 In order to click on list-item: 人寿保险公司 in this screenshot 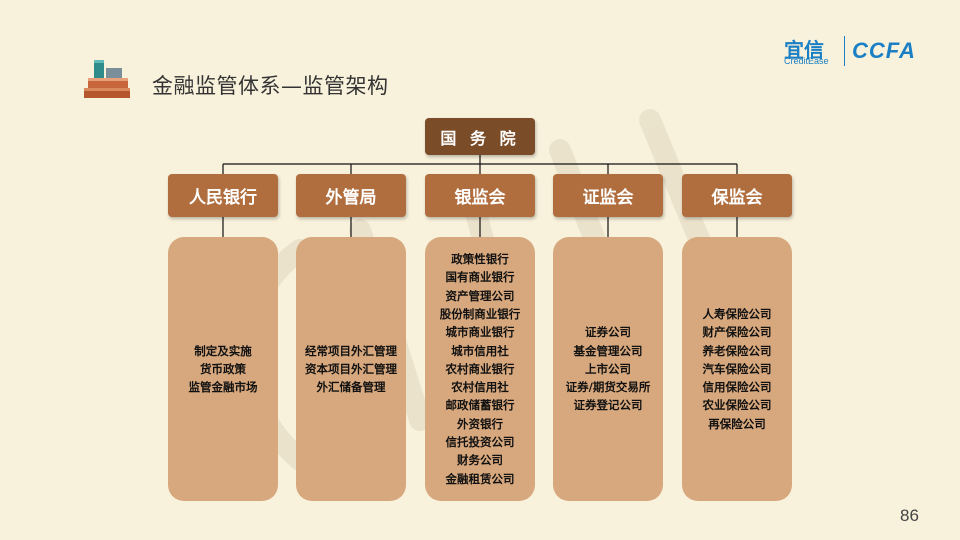, I will do `click(737, 313)`.